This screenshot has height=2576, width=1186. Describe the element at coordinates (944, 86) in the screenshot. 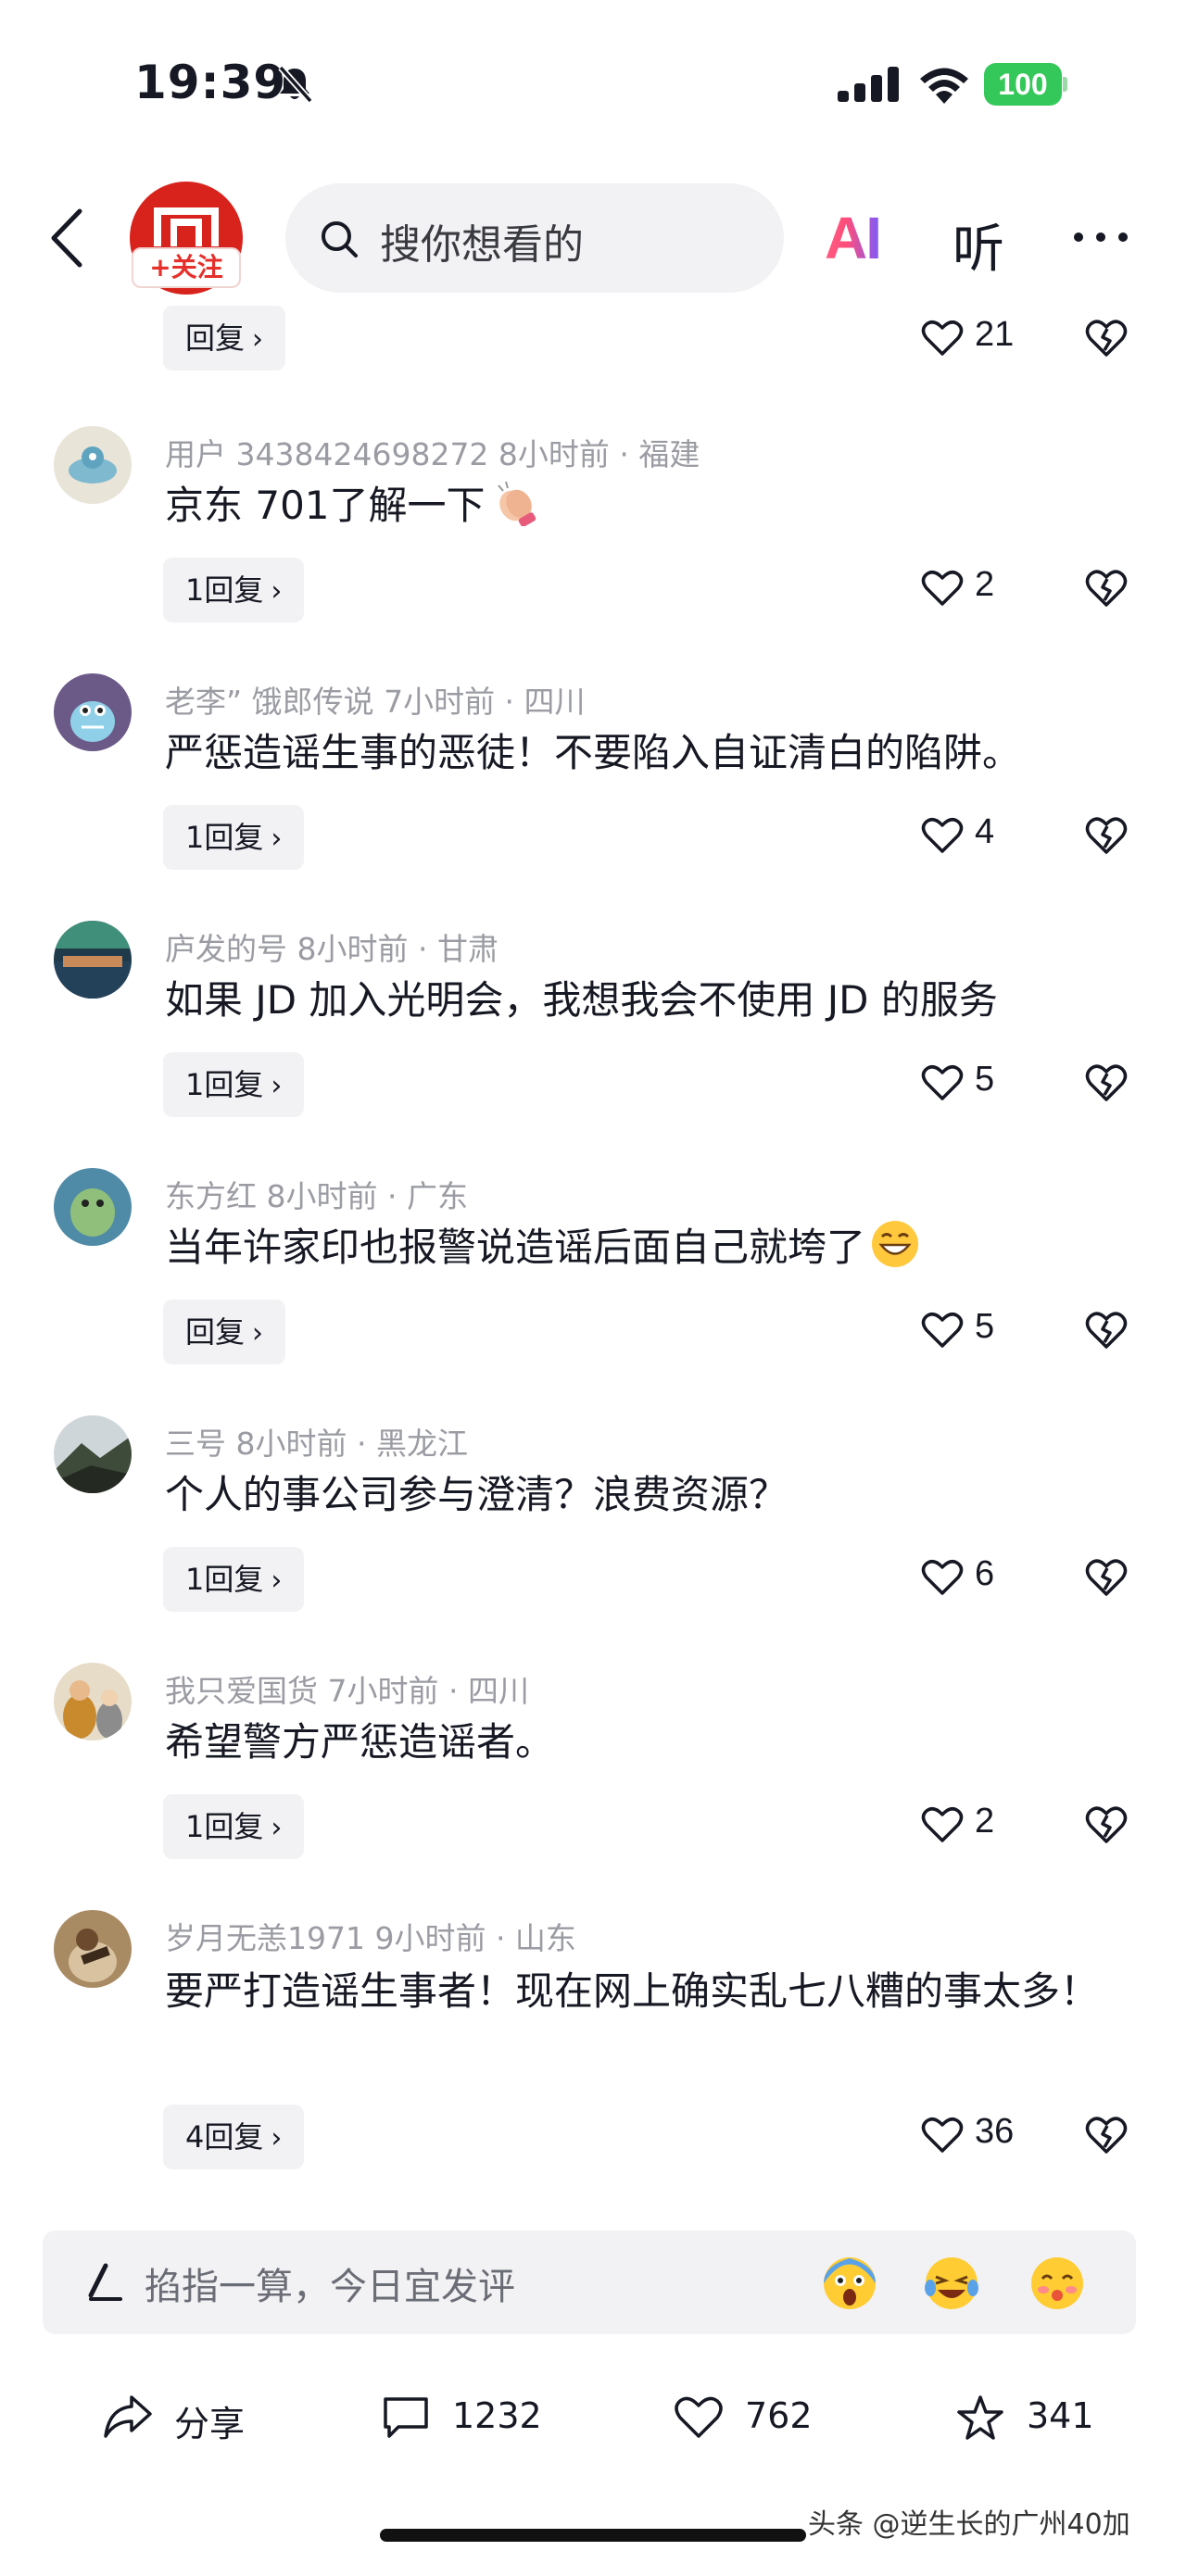

I see `wifi-icon` at that location.